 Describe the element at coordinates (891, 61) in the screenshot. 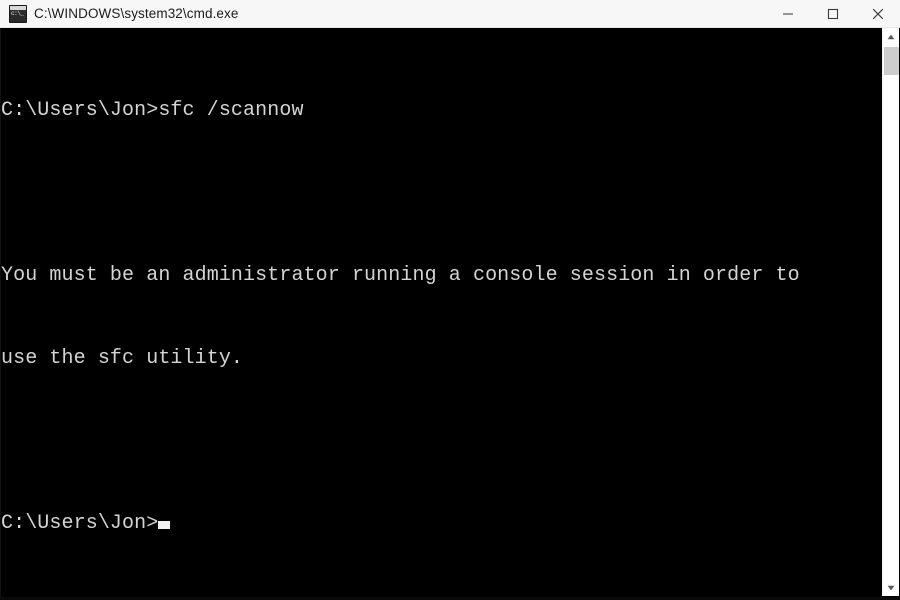

I see `scrollbar-thumb` at that location.